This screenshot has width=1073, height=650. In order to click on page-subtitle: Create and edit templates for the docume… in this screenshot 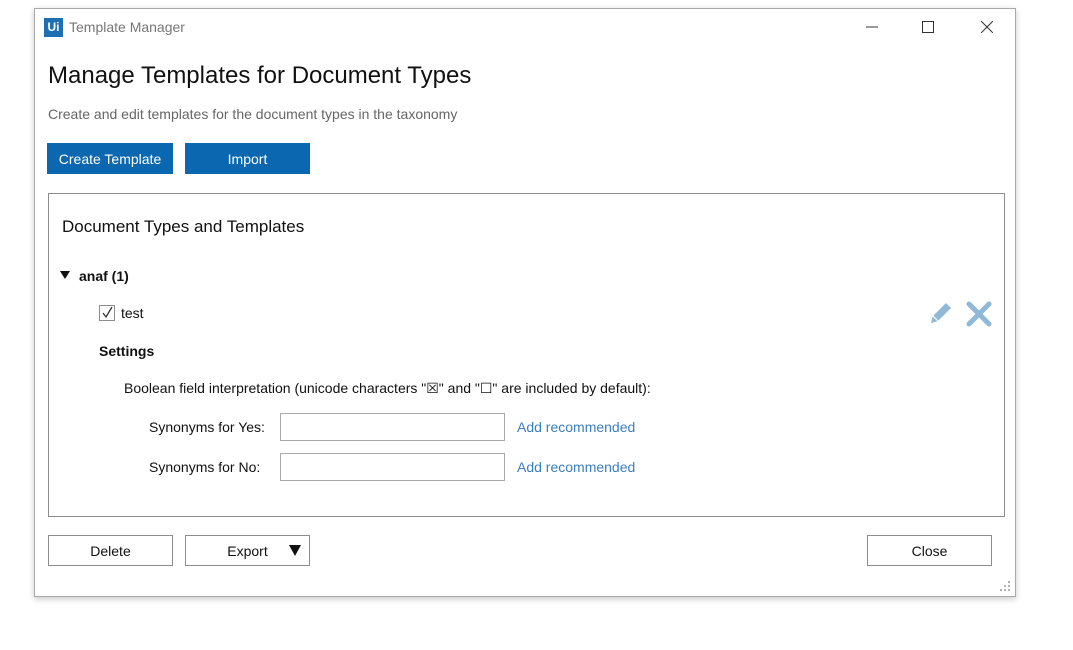, I will do `click(253, 114)`.